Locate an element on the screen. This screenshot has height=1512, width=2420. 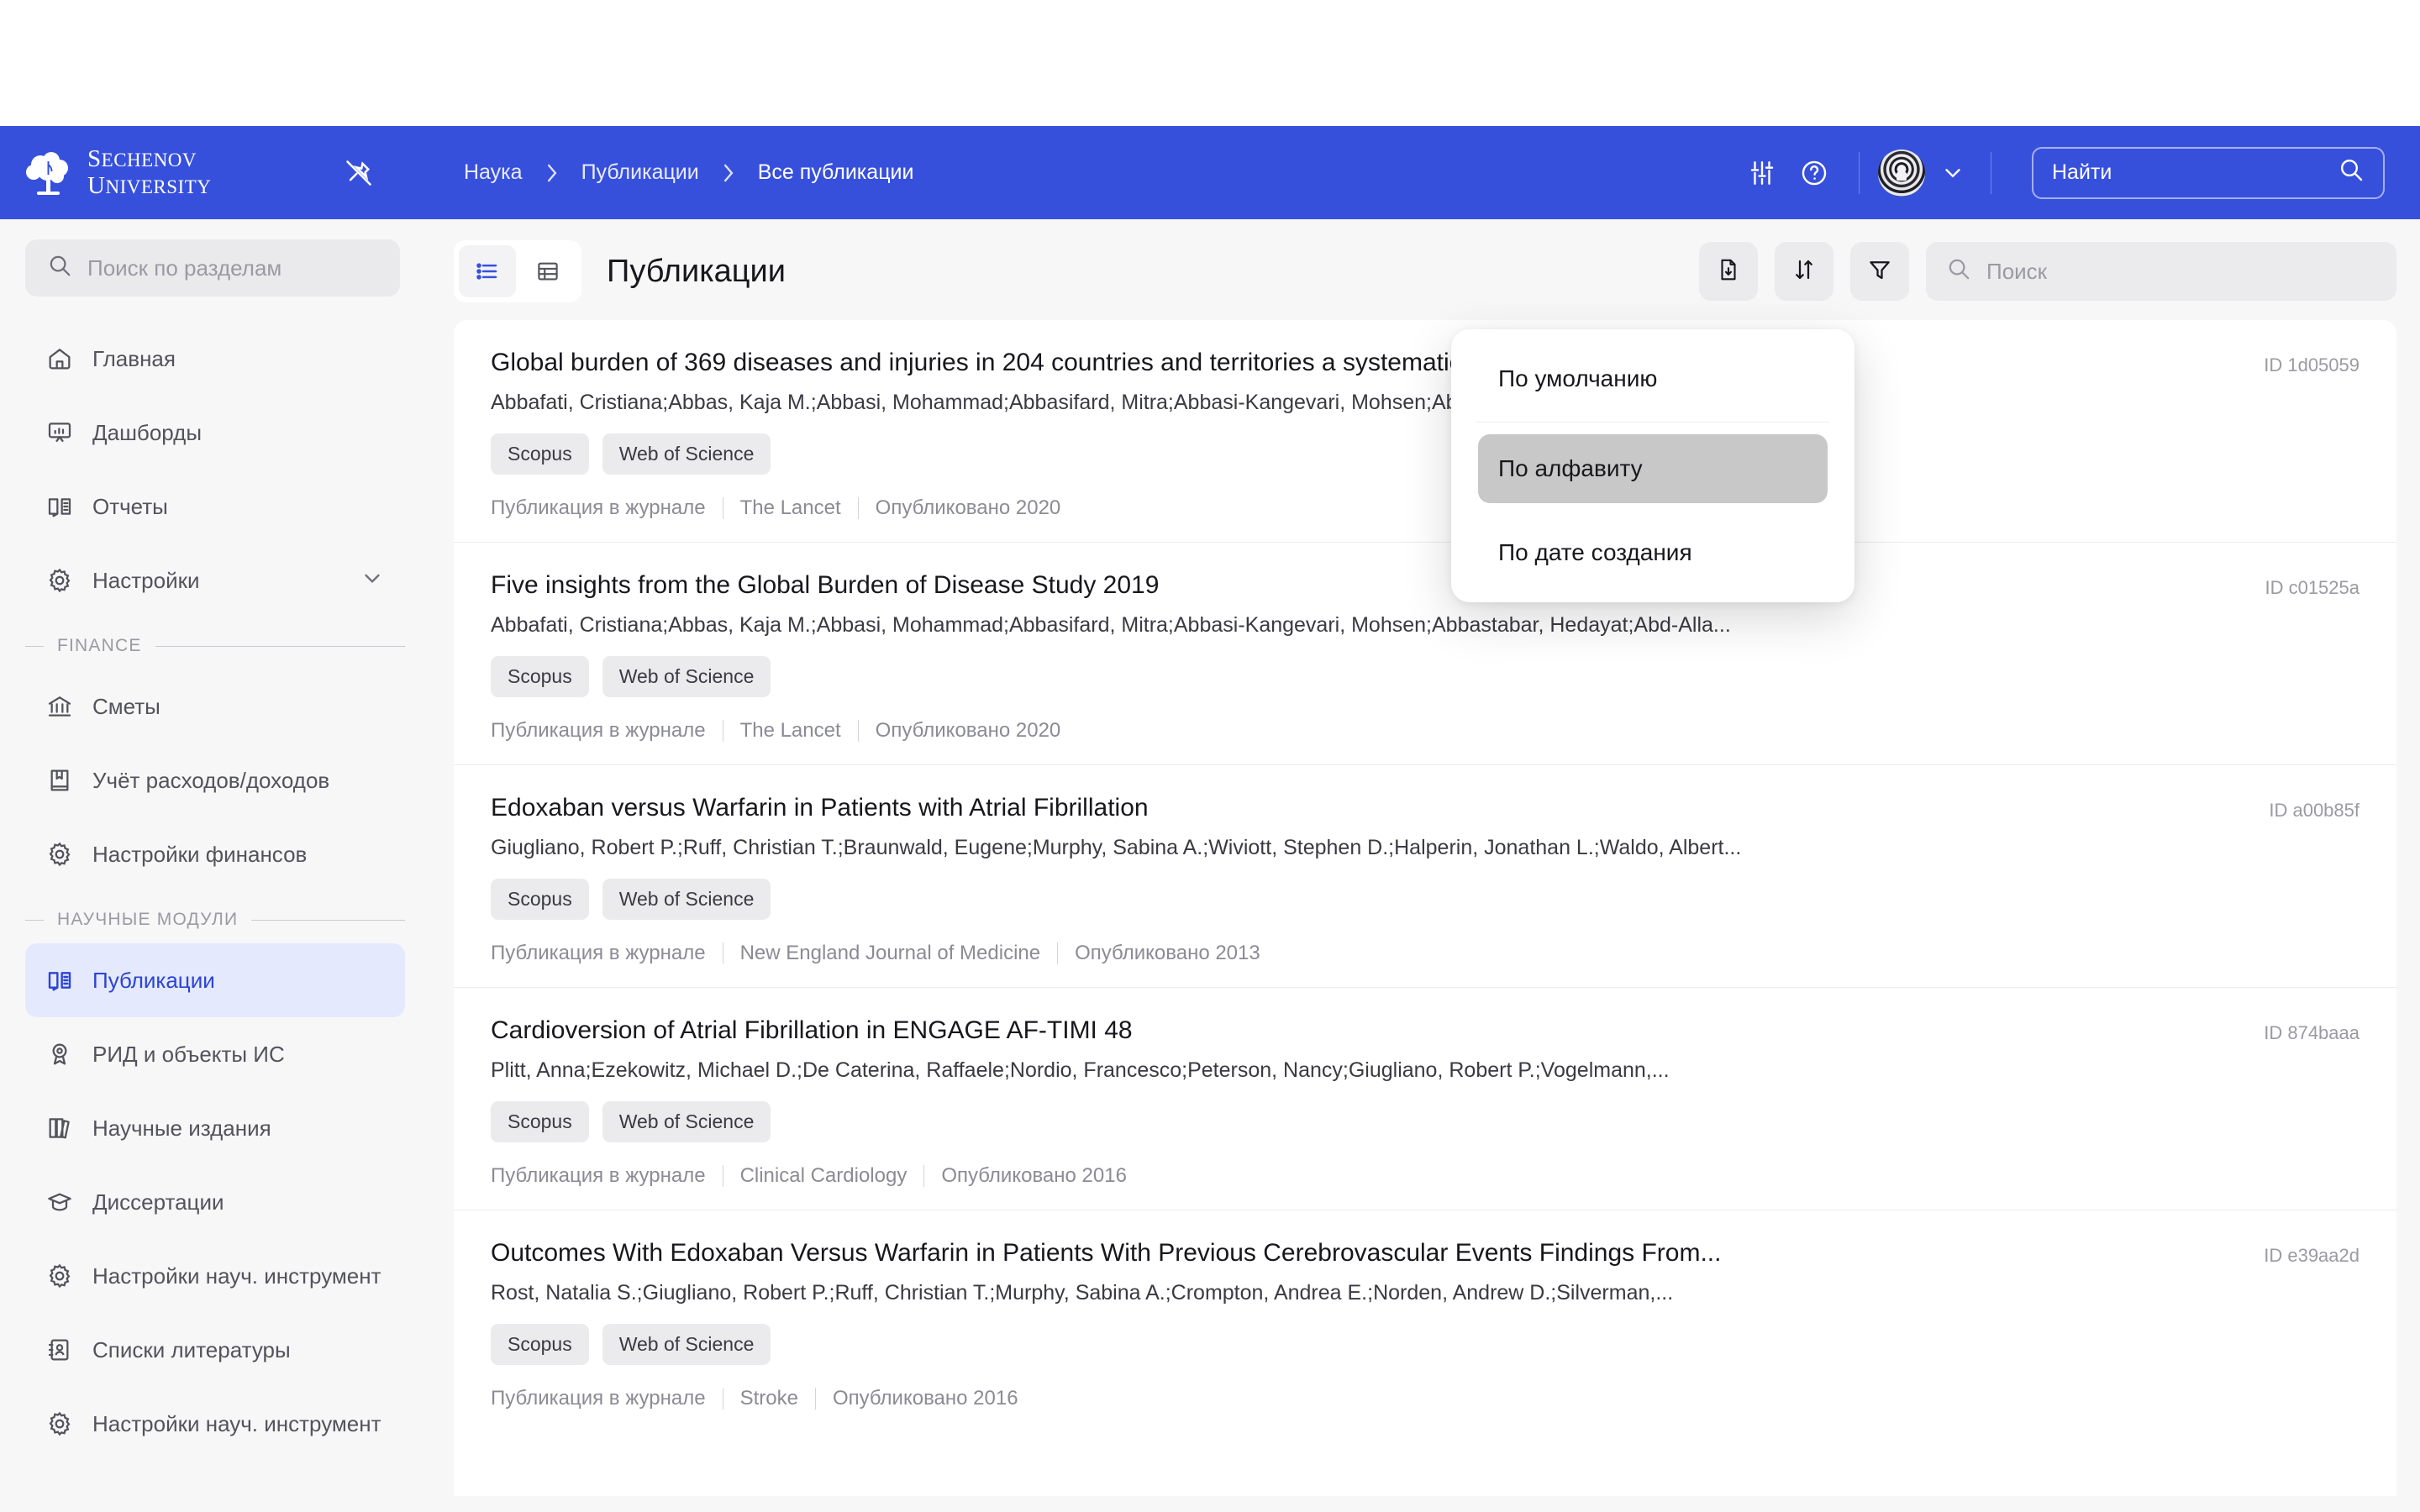
sidebar-section-scientific-modules: НАУЧНЫЕ МОДУЛИ is located at coordinates (215, 920).